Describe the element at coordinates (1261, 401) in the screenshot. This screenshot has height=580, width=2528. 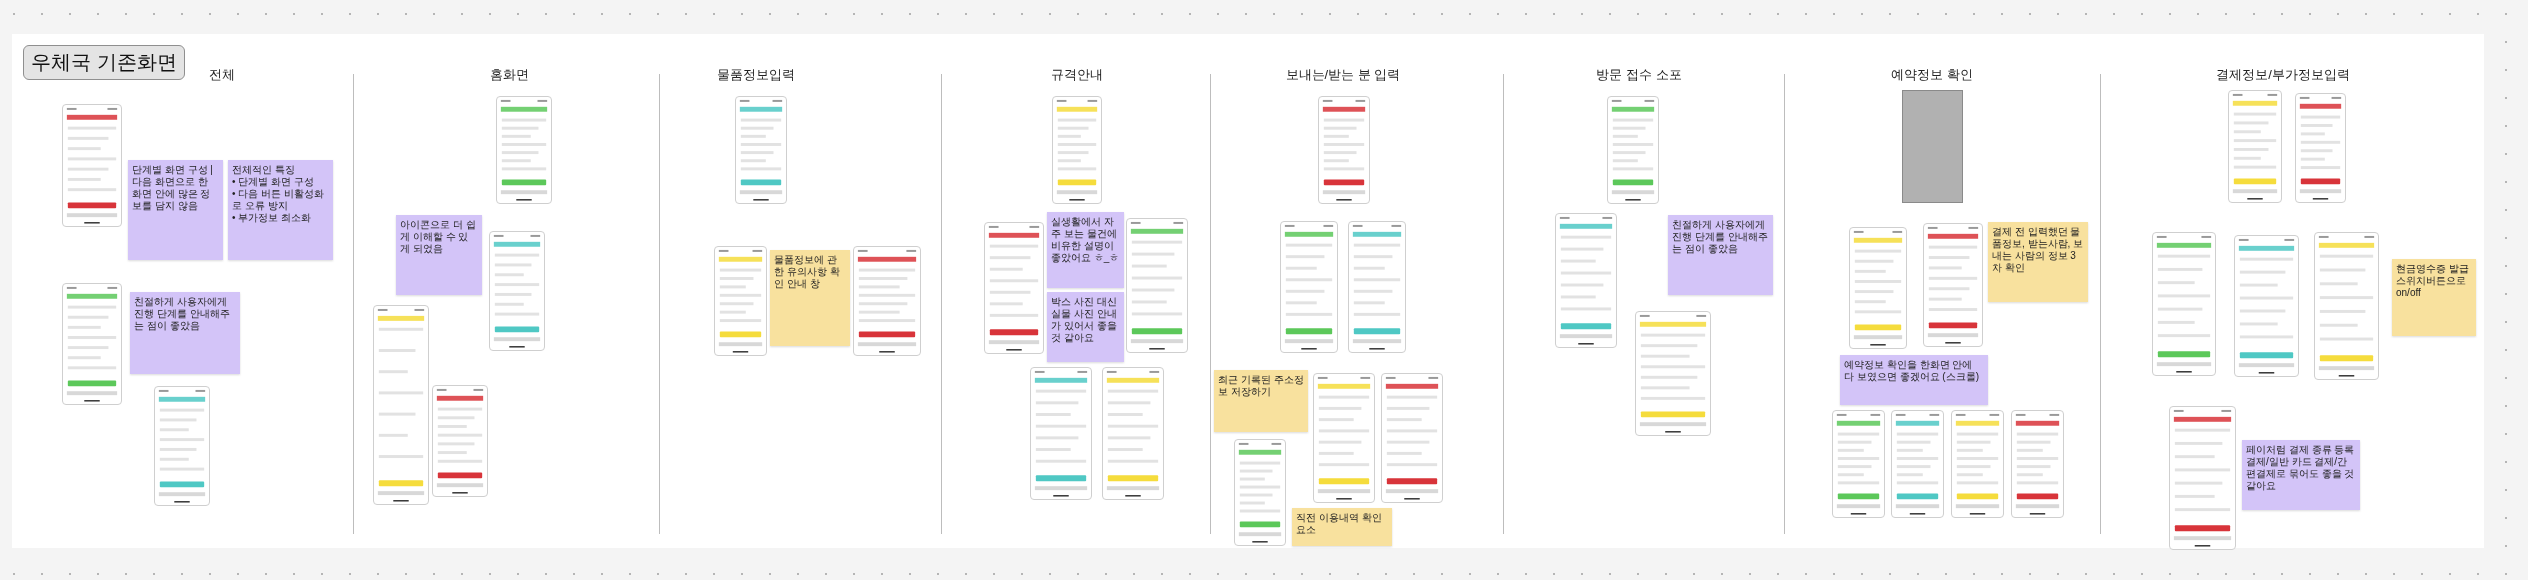
I see `sticky-note: 최근 기록된 주소정보 저장하기` at that location.